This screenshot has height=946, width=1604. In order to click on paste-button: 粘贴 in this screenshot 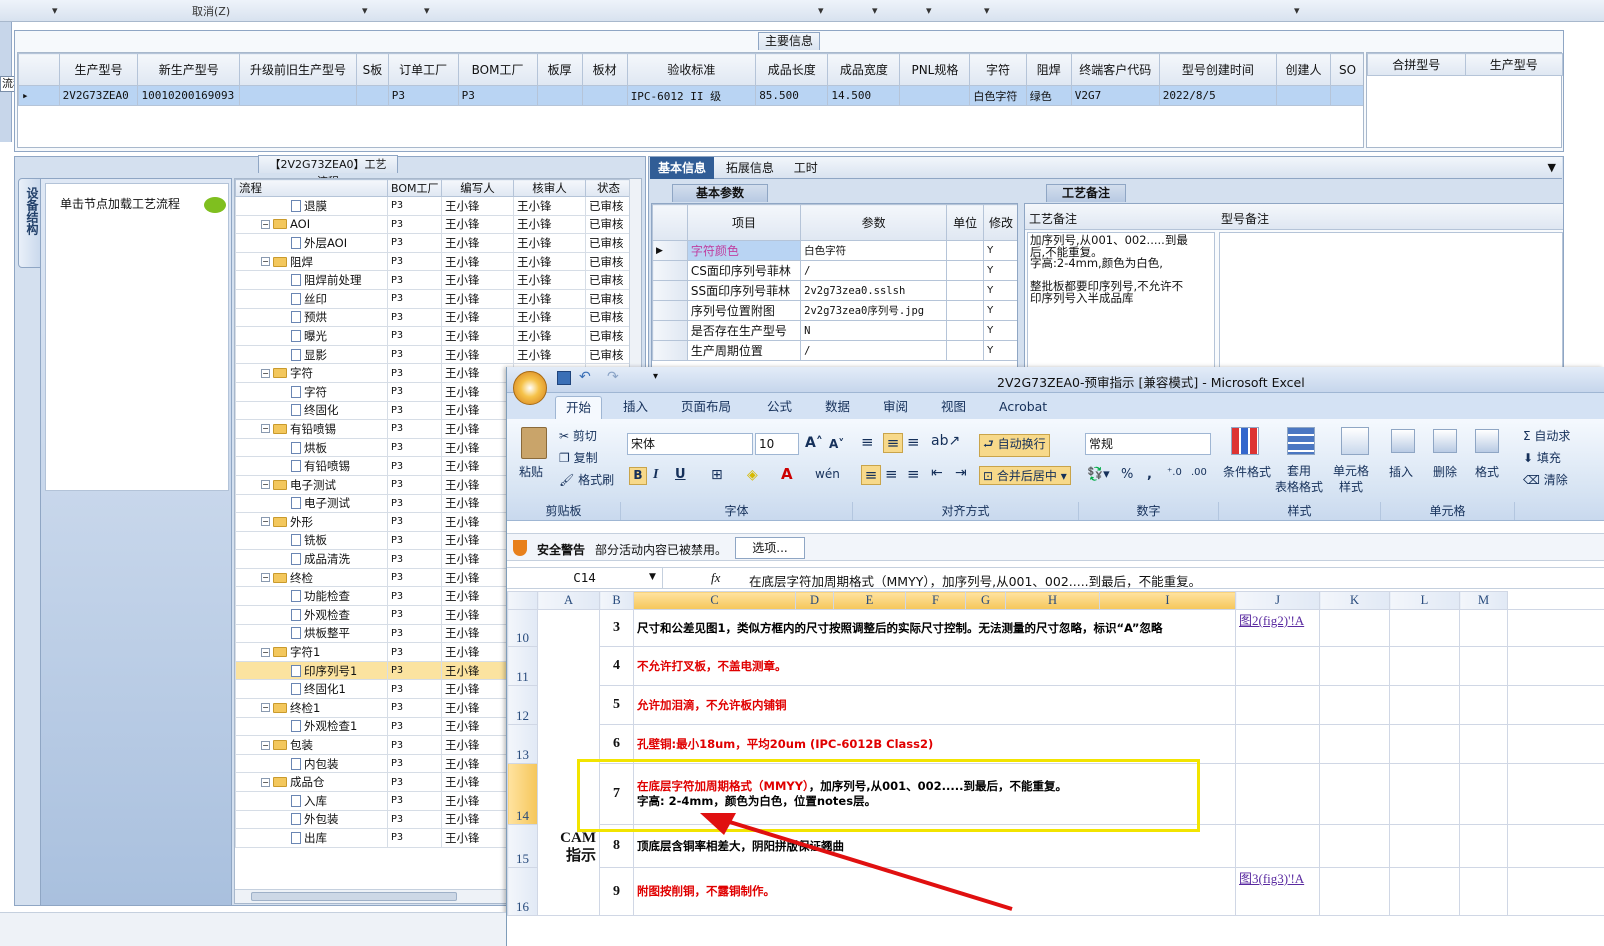, I will do `click(531, 471)`.